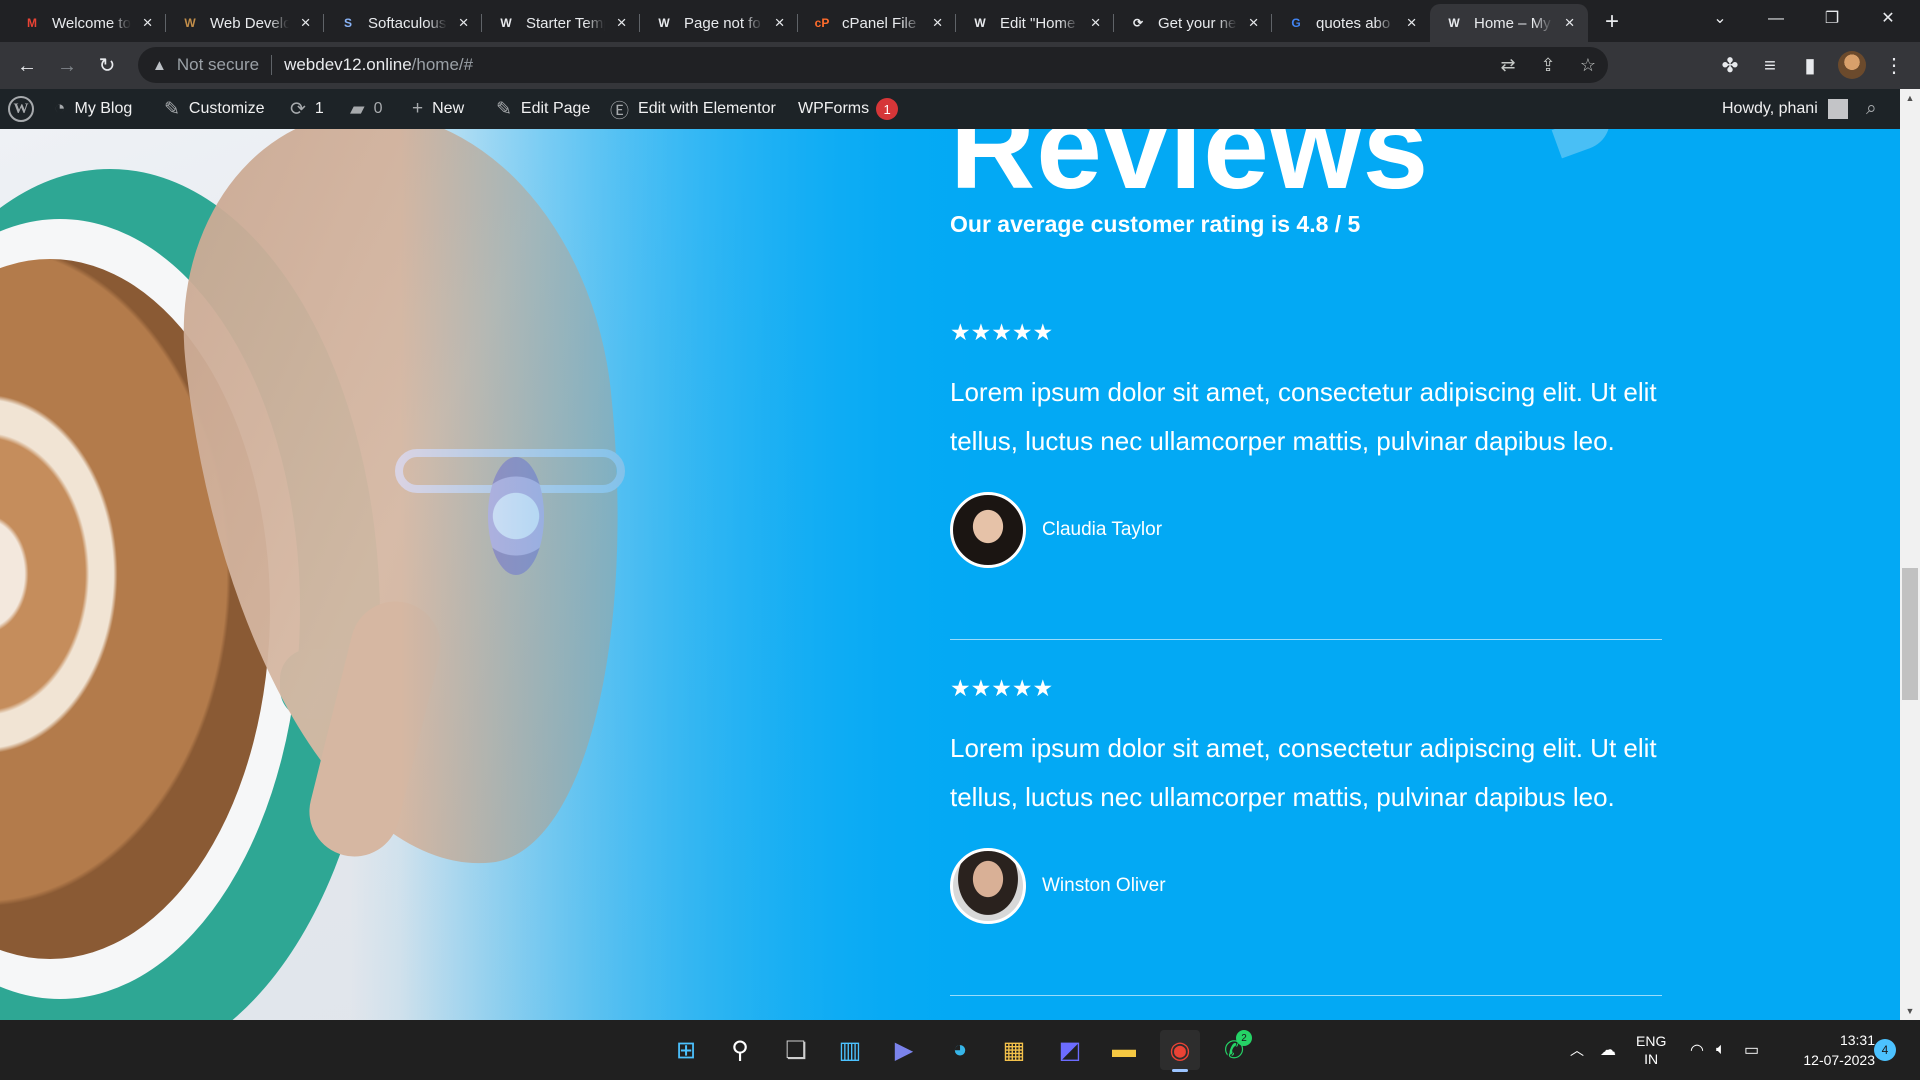 Image resolution: width=1920 pixels, height=1080 pixels. What do you see at coordinates (1720, 20) in the screenshot?
I see `tab-search-chevron-icon: ⌄` at bounding box center [1720, 20].